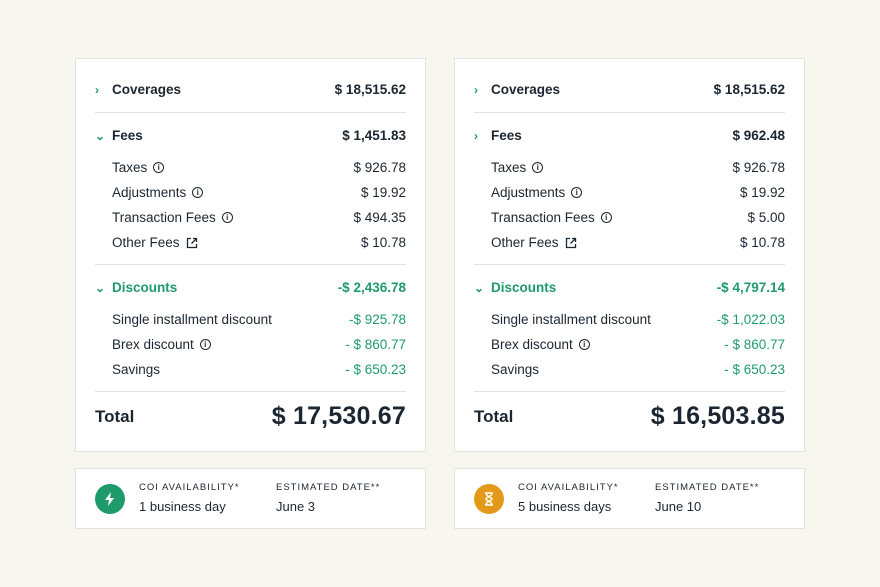 This screenshot has width=880, height=587. What do you see at coordinates (766, 217) in the screenshot?
I see `fee-item-value: $ 5.00` at bounding box center [766, 217].